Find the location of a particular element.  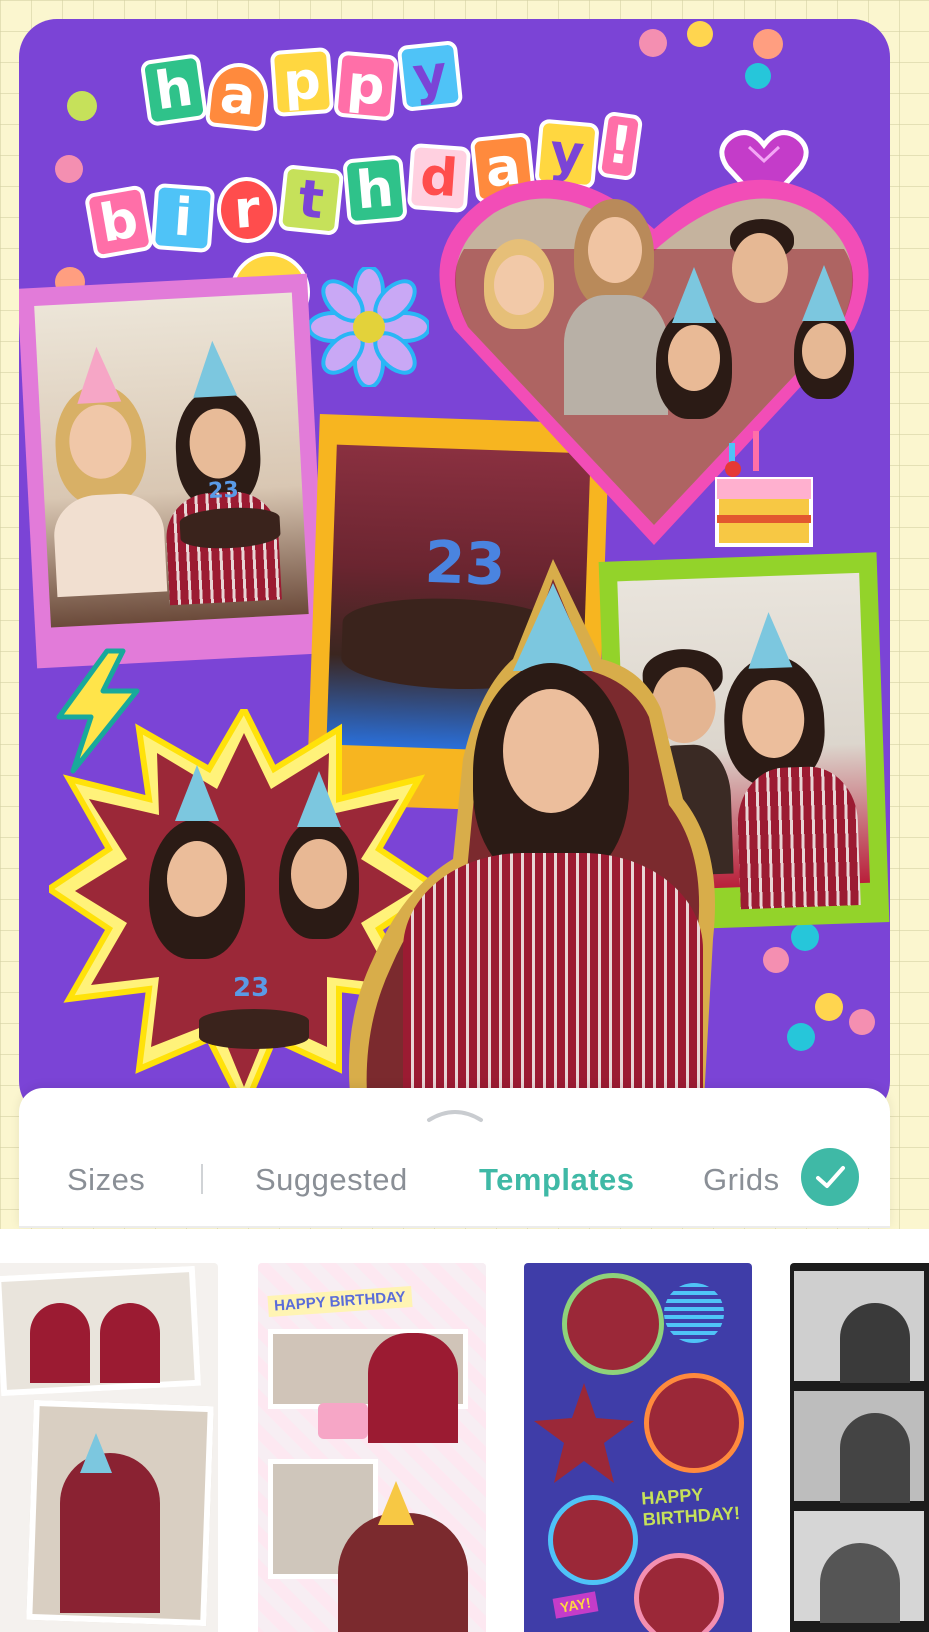

title-letter: t is located at coordinates (311, 200).